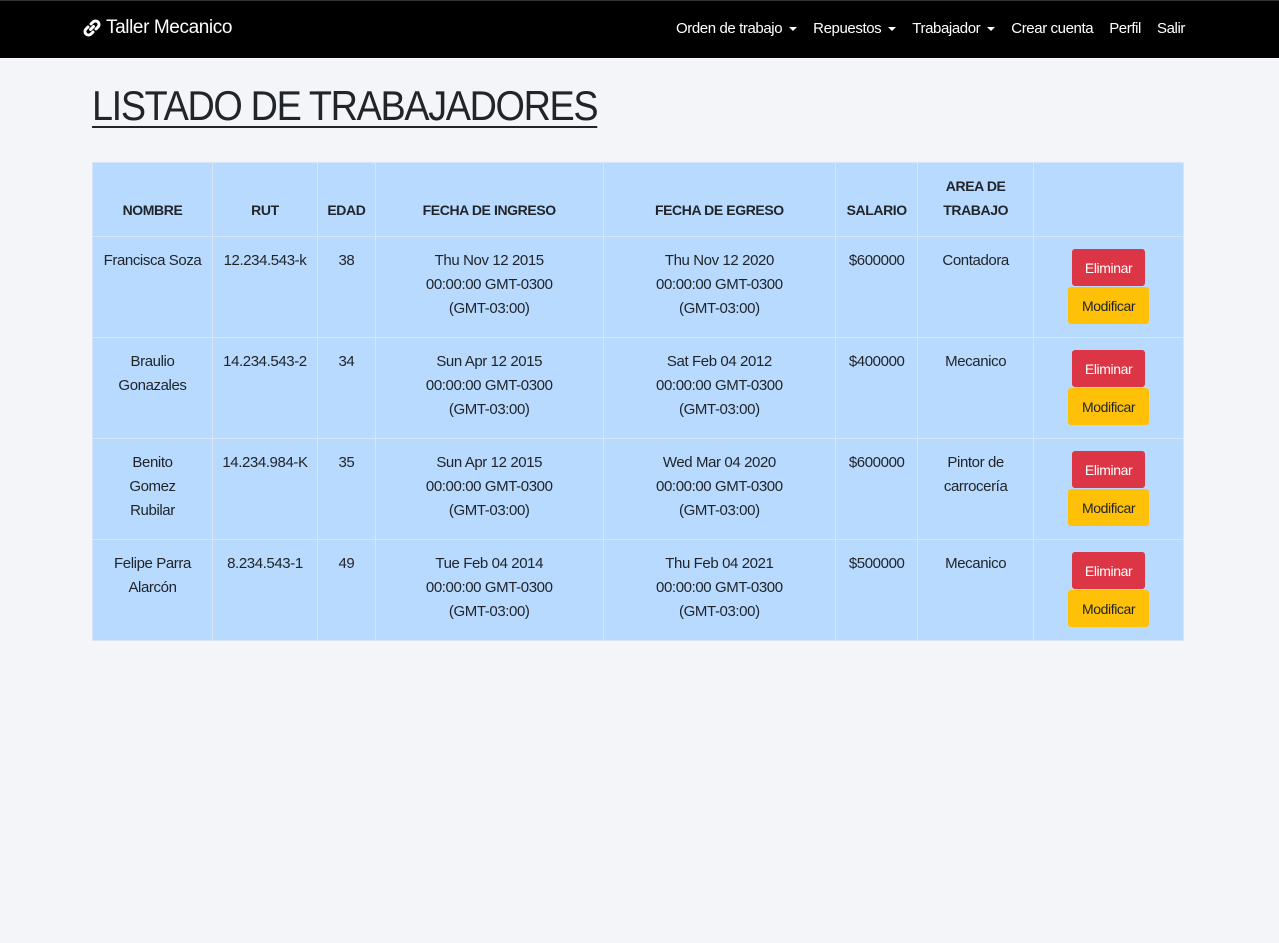 The width and height of the screenshot is (1279, 943). I want to click on nav-orden-de-trabajo-label: Orden de trabajo, so click(729, 28).